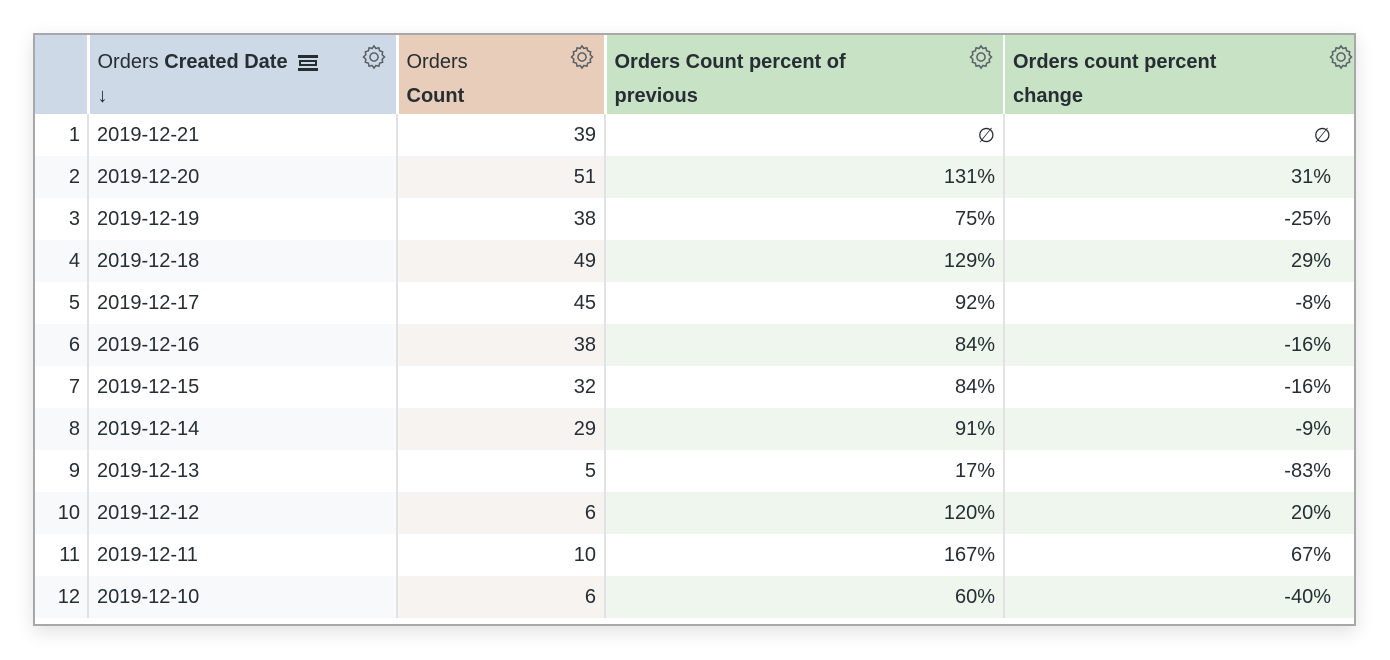 Image resolution: width=1390 pixels, height=660 pixels. Describe the element at coordinates (243, 513) in the screenshot. I see `cell-created-date: 2019-12-12` at that location.